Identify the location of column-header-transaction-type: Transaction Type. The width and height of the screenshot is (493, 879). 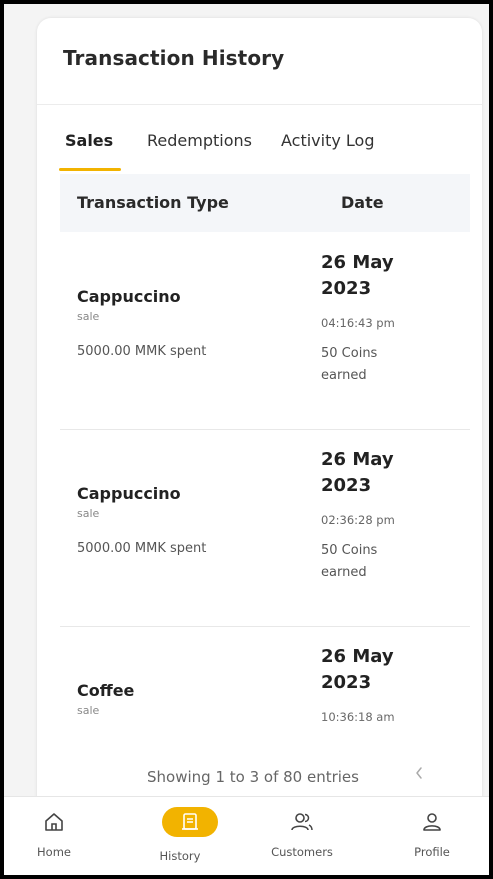
(153, 202).